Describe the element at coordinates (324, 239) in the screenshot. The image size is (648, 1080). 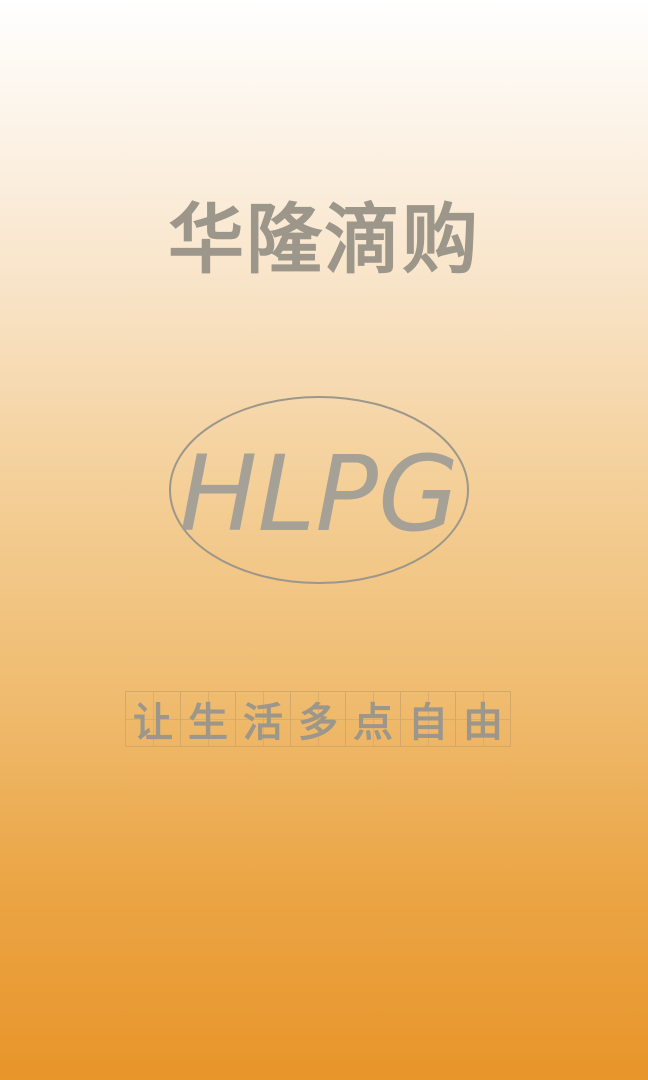
I see `app-title: 华隆滴购` at that location.